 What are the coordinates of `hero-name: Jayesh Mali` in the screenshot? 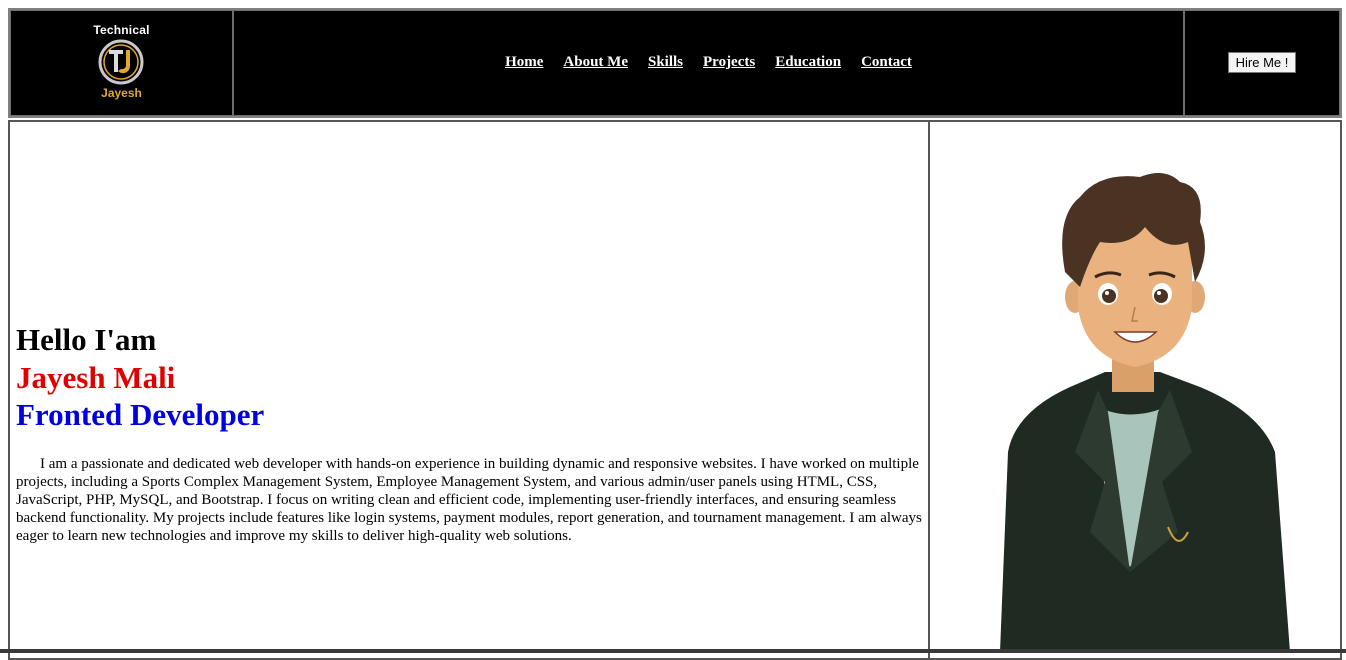 It's located at (96, 377).